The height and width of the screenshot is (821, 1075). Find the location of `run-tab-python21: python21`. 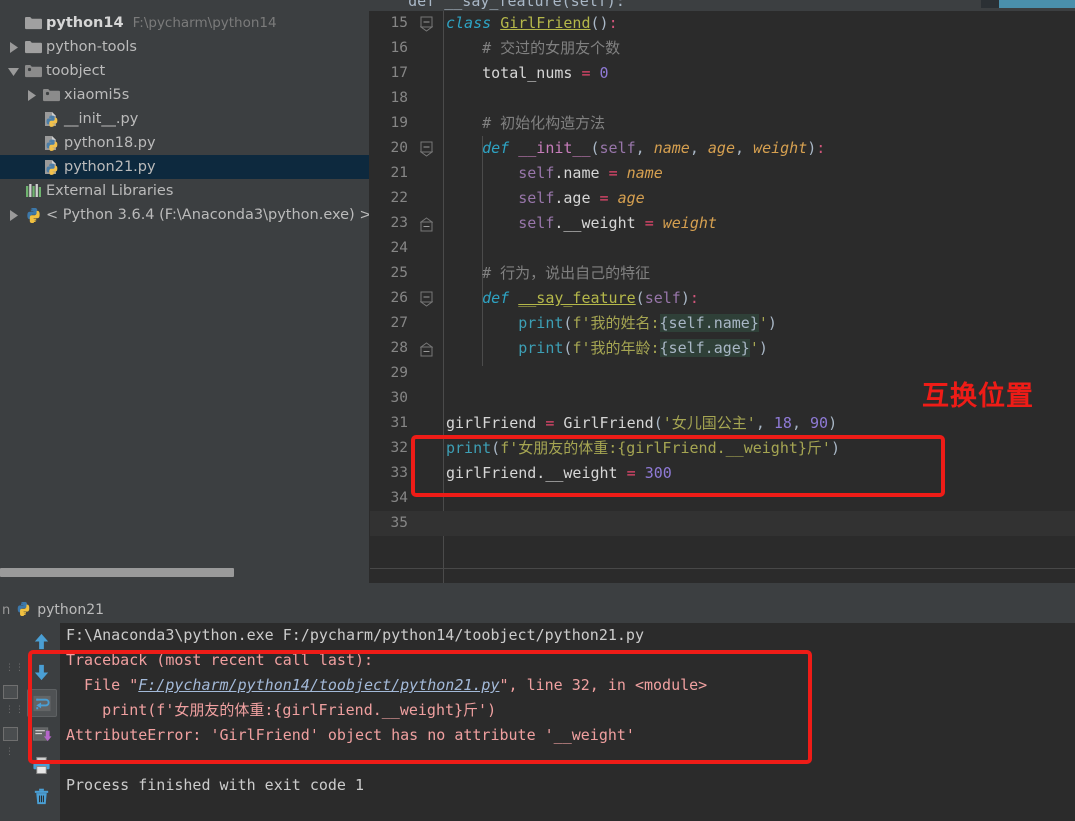

run-tab-python21: python21 is located at coordinates (60, 610).